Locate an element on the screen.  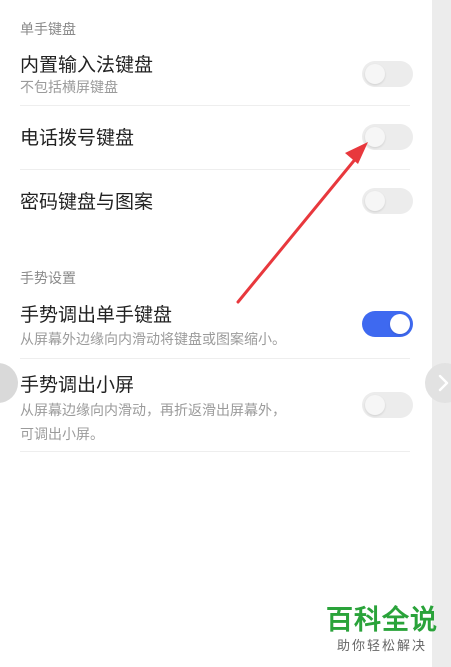
right-edge-rail is located at coordinates (441, 333).